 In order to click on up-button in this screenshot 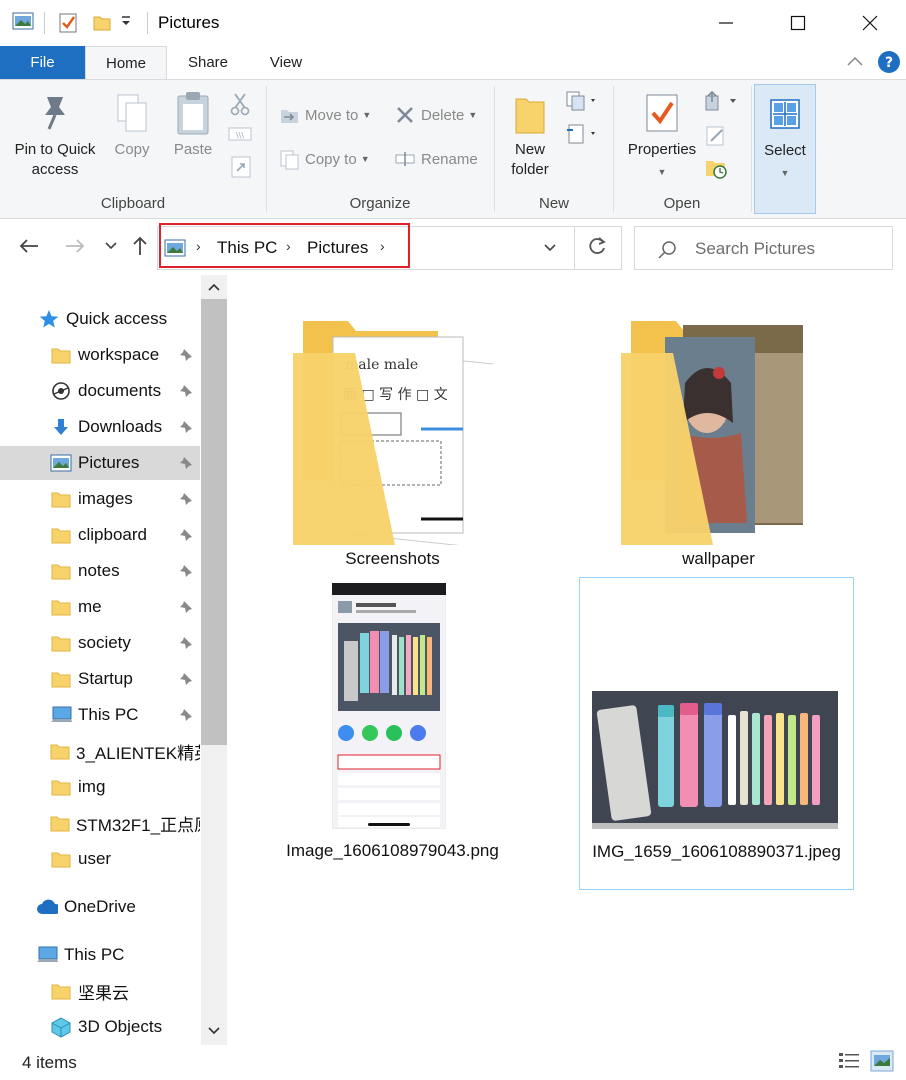, I will do `click(140, 246)`.